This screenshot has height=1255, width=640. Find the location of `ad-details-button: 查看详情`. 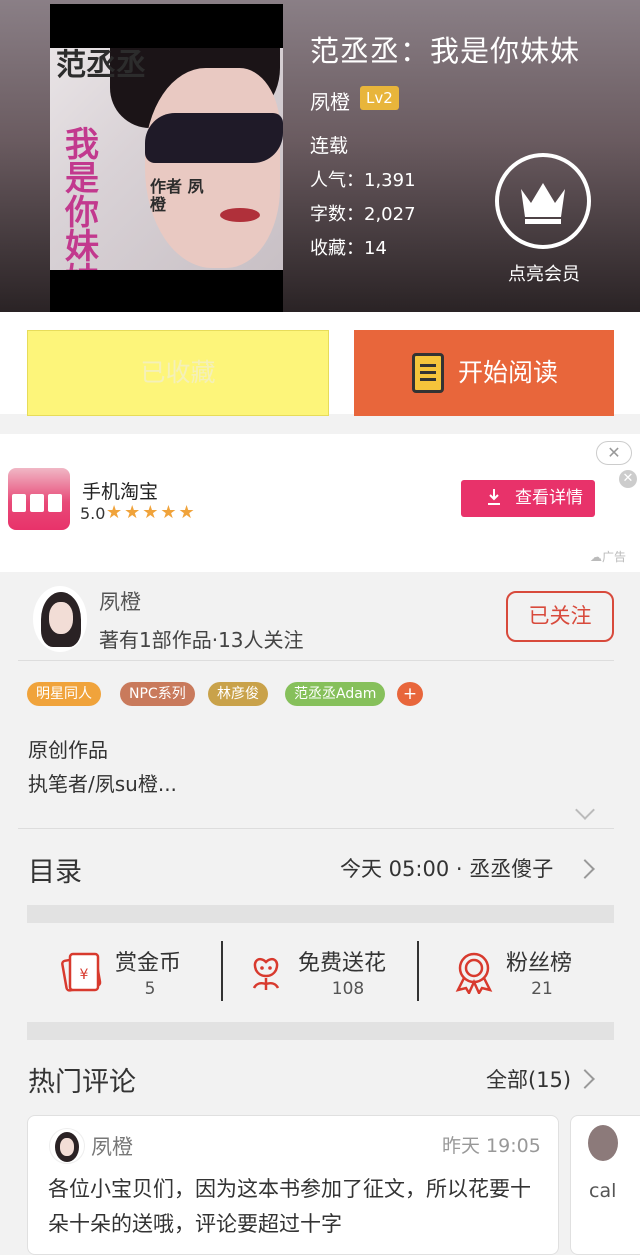

ad-details-button: 查看详情 is located at coordinates (528, 498).